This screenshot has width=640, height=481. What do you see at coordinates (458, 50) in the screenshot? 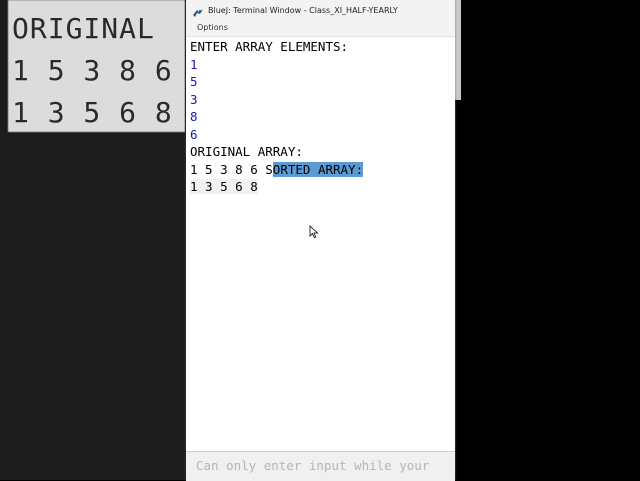
I see `background-strip` at bounding box center [458, 50].